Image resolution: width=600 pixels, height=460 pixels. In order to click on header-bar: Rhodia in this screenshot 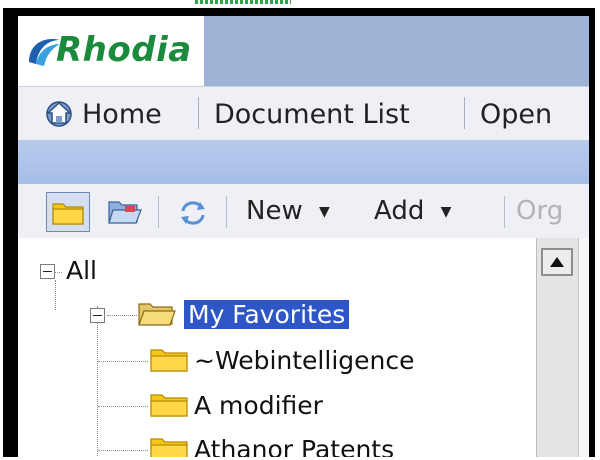, I will do `click(303, 51)`.